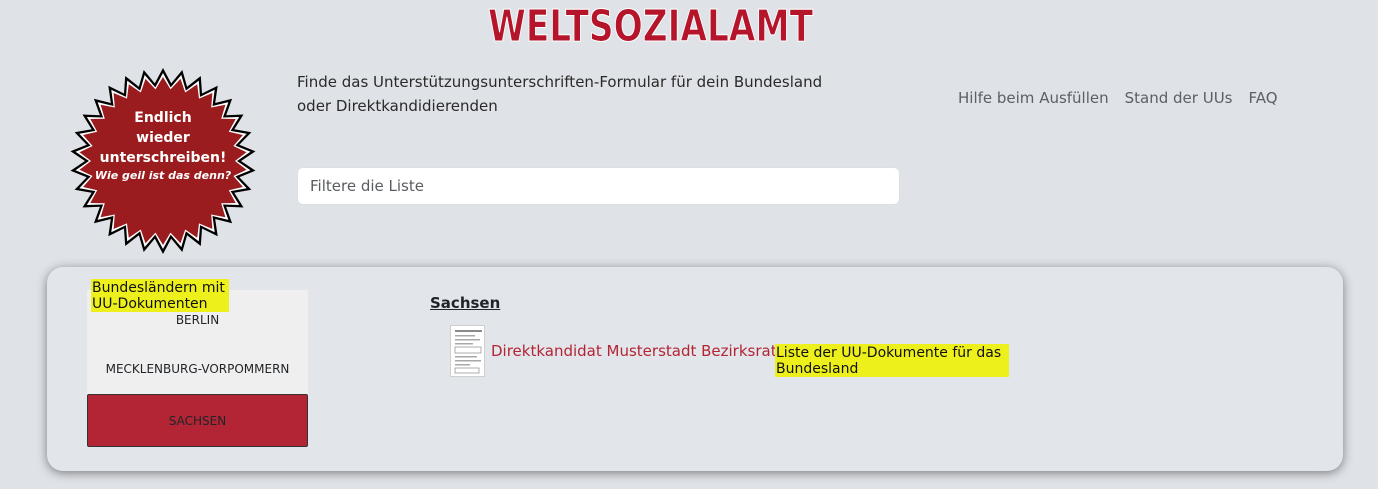 Image resolution: width=1378 pixels, height=489 pixels. What do you see at coordinates (465, 303) in the screenshot?
I see `region-title: Sachsen` at bounding box center [465, 303].